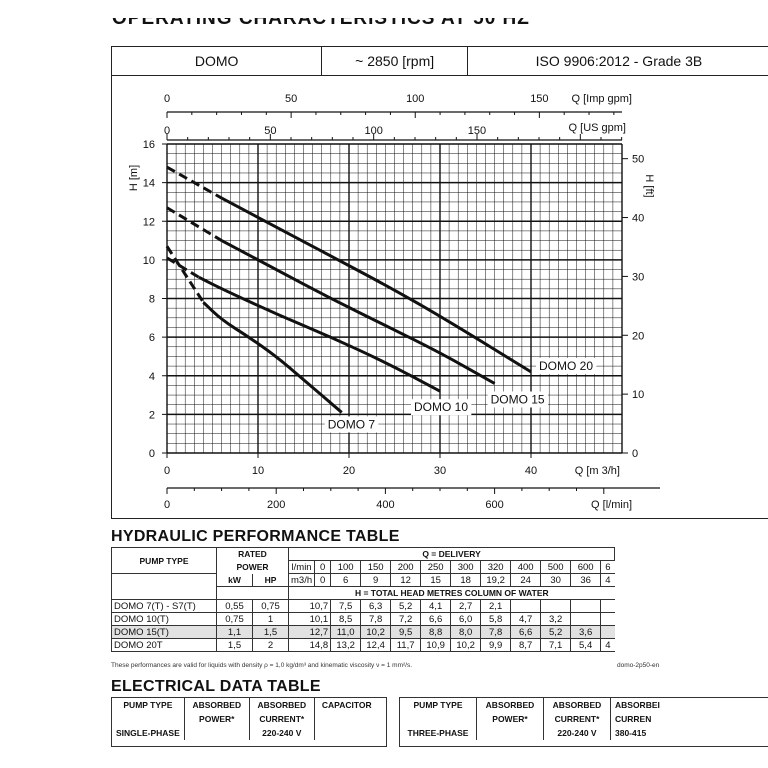 The height and width of the screenshot is (768, 768). Describe the element at coordinates (494, 505) in the screenshot. I see `lmin-tick-label: 600` at that location.